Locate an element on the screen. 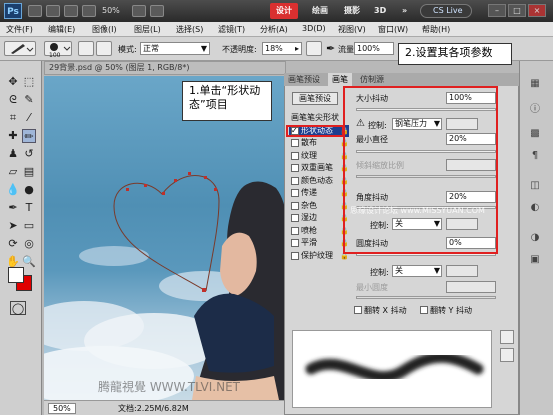 The image size is (553, 415). zoom-icon is located at coordinates (89, 11).